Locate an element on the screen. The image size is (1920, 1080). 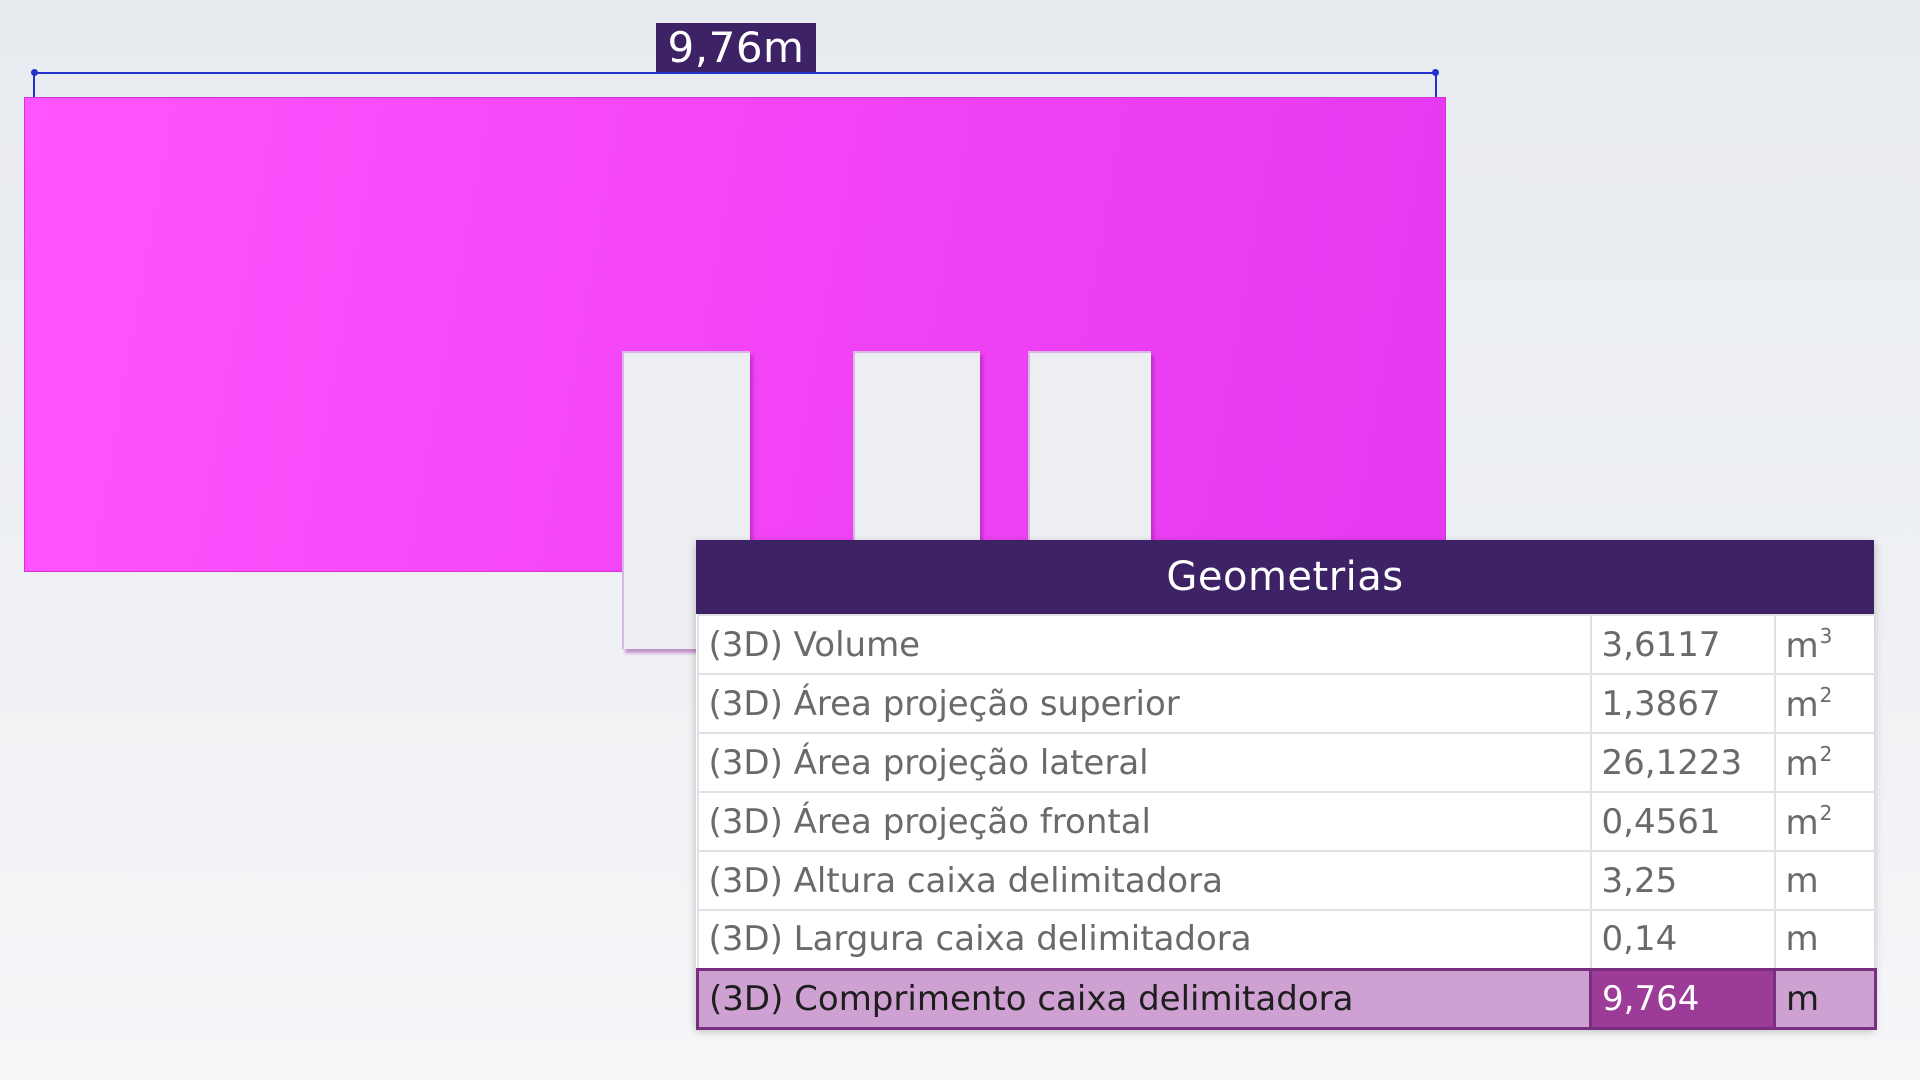
property-name: (3D) Área projeção frontal is located at coordinates (1144, 821).